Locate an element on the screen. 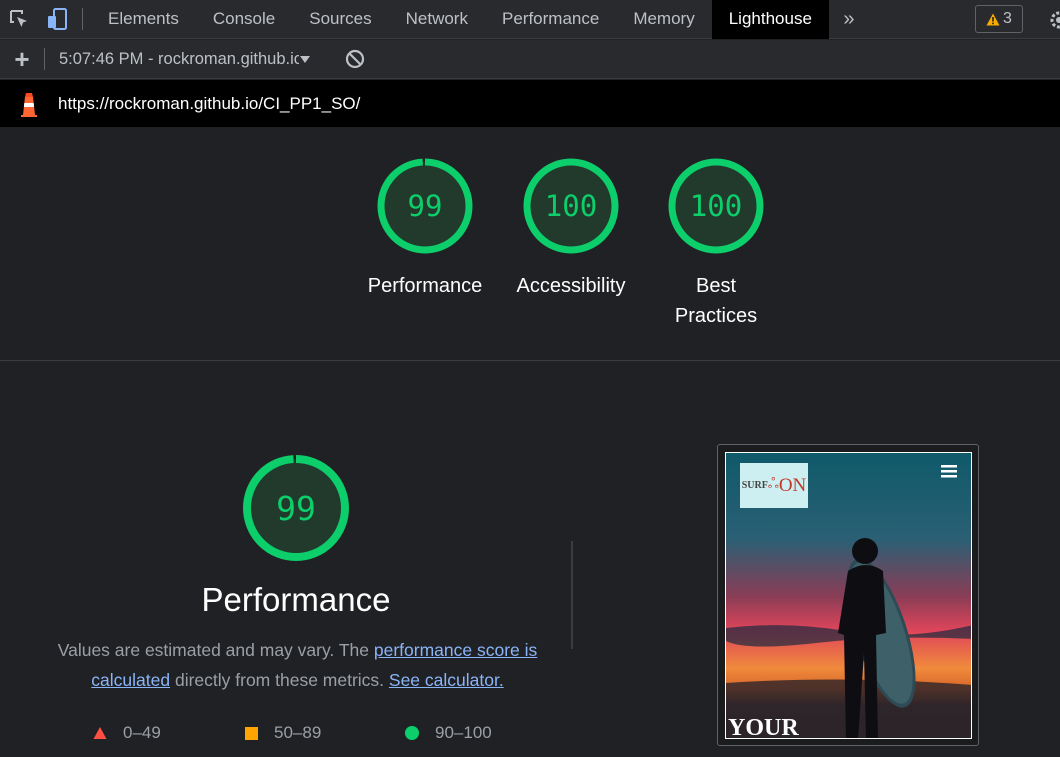  tab-console: Console is located at coordinates (244, 19).